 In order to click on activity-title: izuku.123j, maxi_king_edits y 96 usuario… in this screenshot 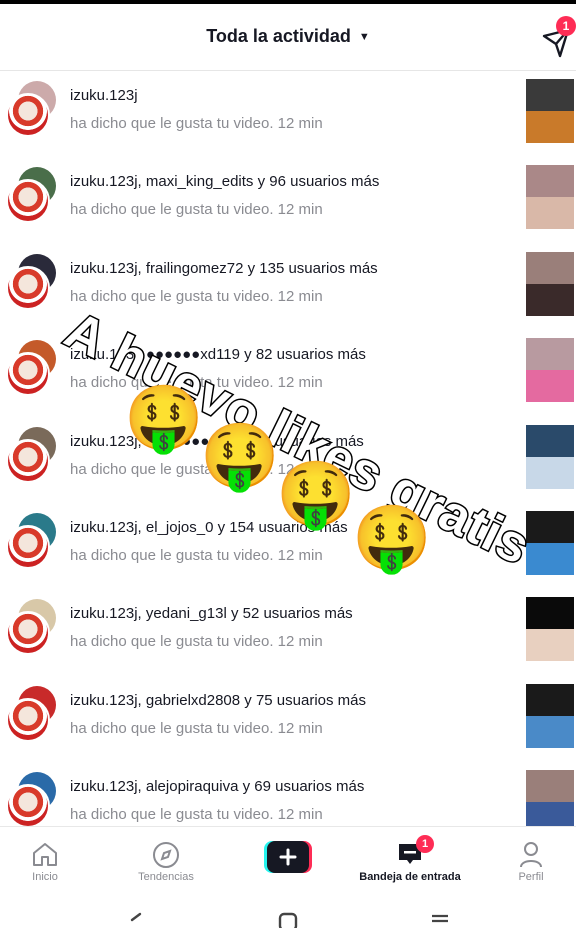, I will do `click(224, 181)`.